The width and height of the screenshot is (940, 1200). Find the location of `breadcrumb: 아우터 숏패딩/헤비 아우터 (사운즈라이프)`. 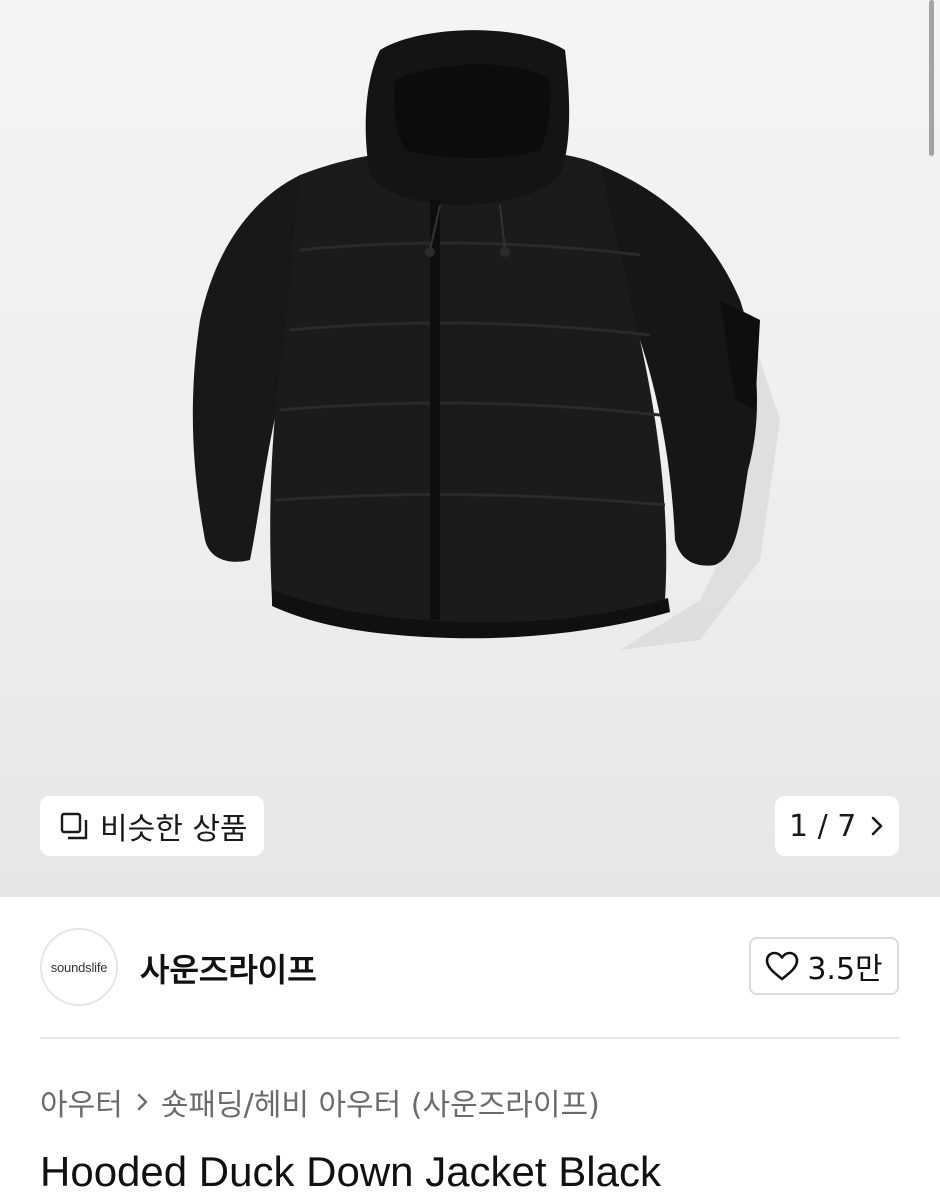

breadcrumb: 아우터 숏패딩/헤비 아우터 (사운즈라이프) is located at coordinates (320, 1102).